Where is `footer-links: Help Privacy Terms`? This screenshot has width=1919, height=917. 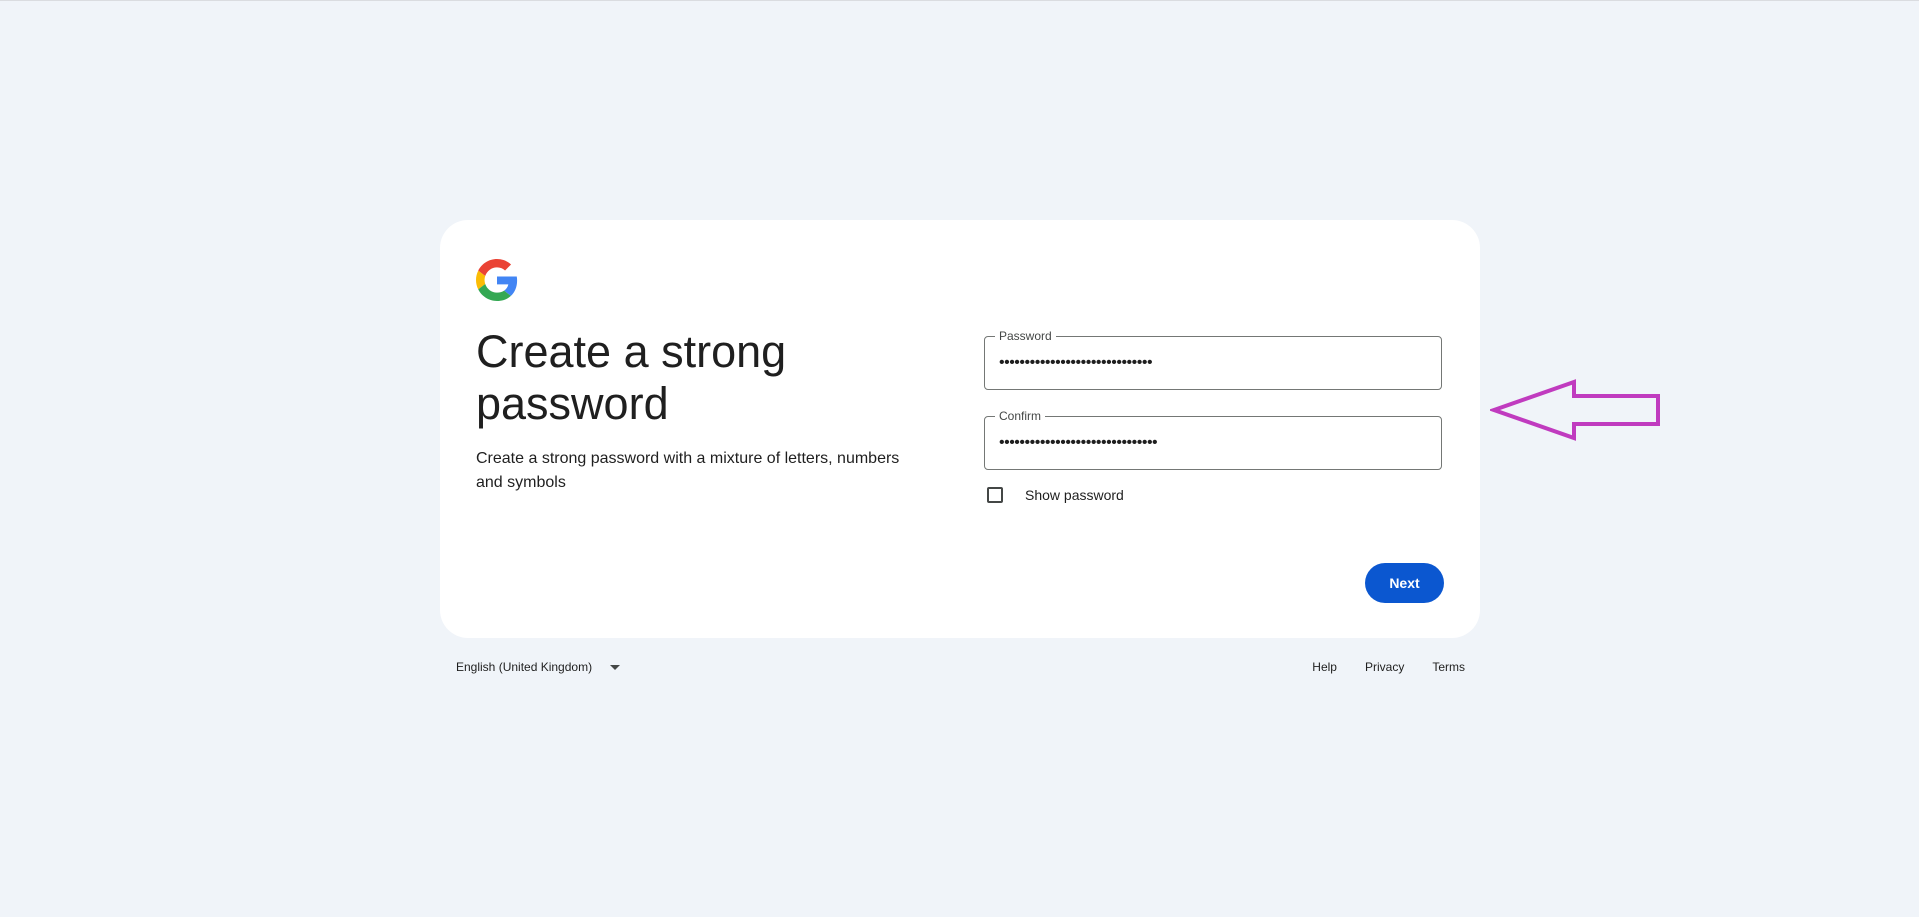 footer-links: Help Privacy Terms is located at coordinates (1388, 667).